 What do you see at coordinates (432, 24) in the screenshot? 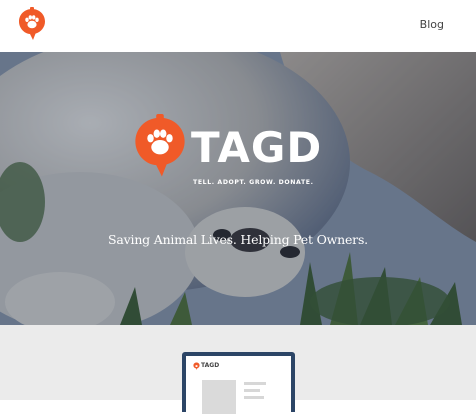
I see `nav-link-blog: Blog` at bounding box center [432, 24].